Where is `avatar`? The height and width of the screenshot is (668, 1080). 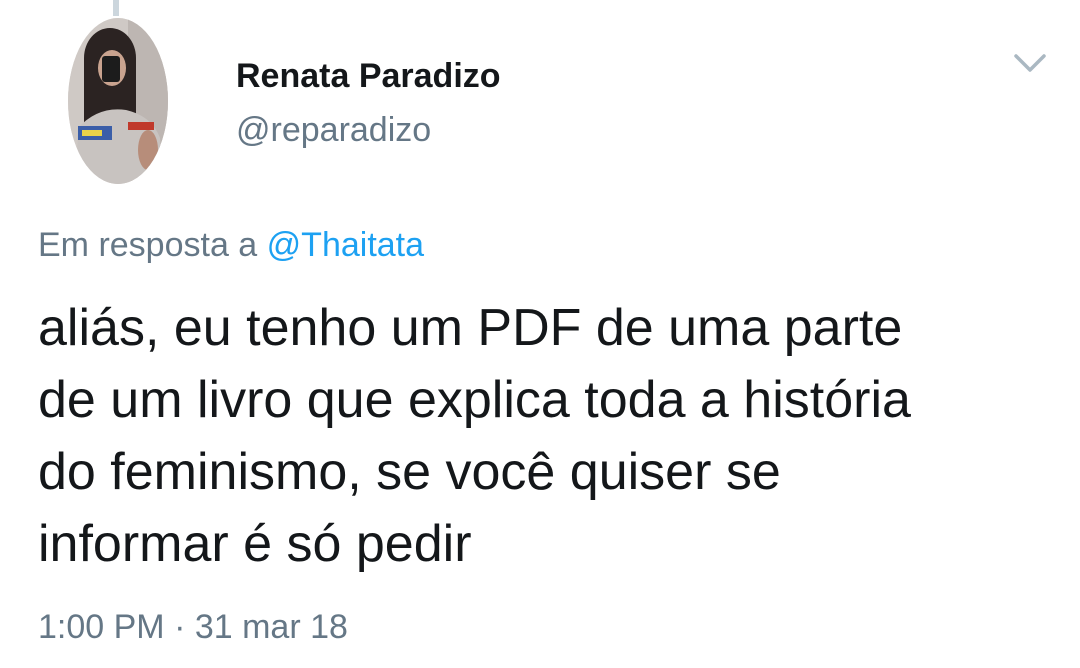
avatar is located at coordinates (118, 101).